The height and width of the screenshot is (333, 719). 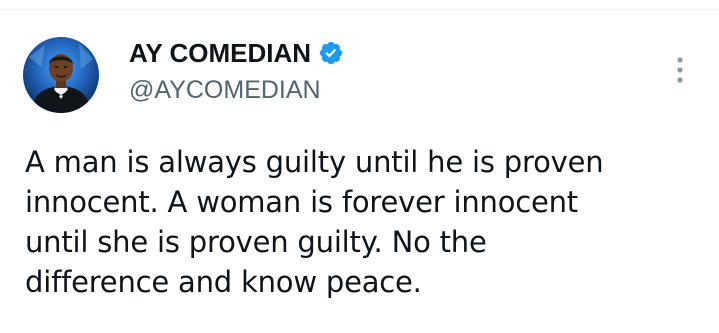 I want to click on author-display-name: AY COMEDIAN, so click(x=220, y=53).